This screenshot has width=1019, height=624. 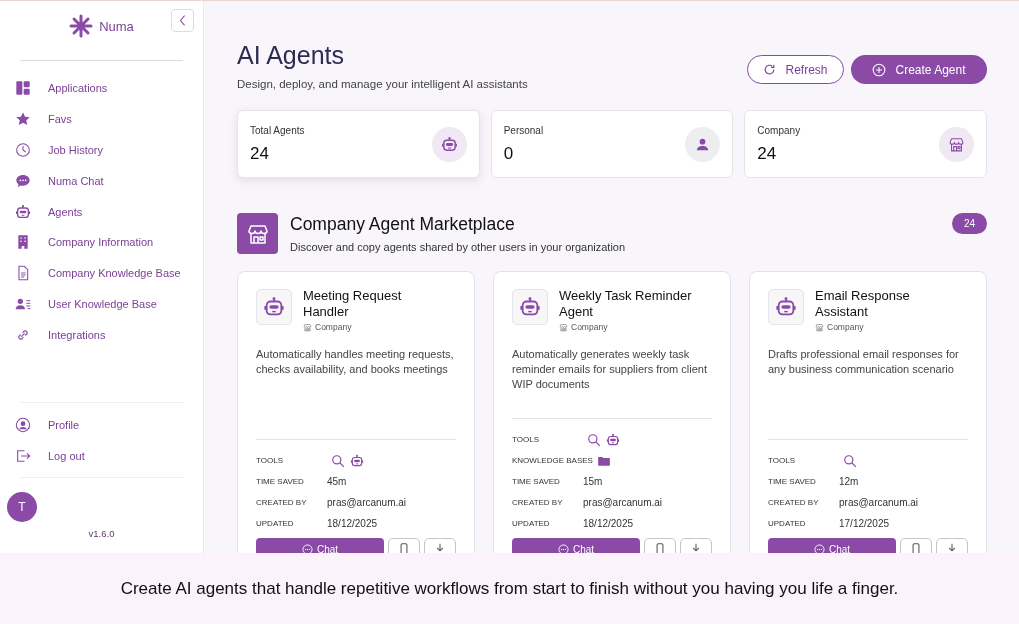 What do you see at coordinates (101, 304) in the screenshot?
I see `nav-item: User Knowledge Base` at bounding box center [101, 304].